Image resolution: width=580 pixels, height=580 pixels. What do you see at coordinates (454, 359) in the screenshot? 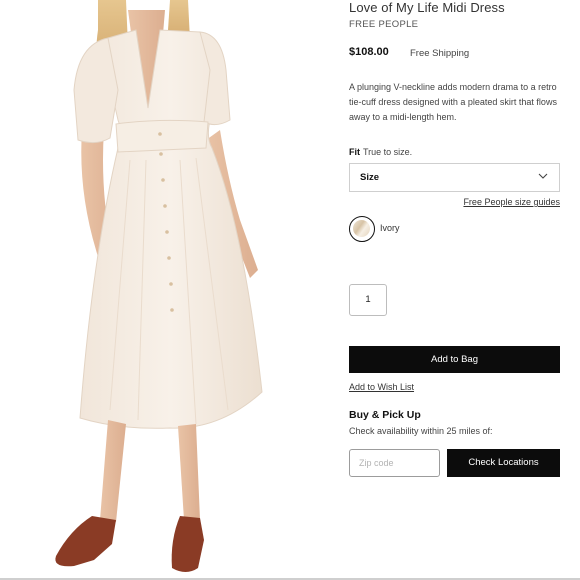
I see `add-to-bag-button: Add to Bag` at bounding box center [454, 359].